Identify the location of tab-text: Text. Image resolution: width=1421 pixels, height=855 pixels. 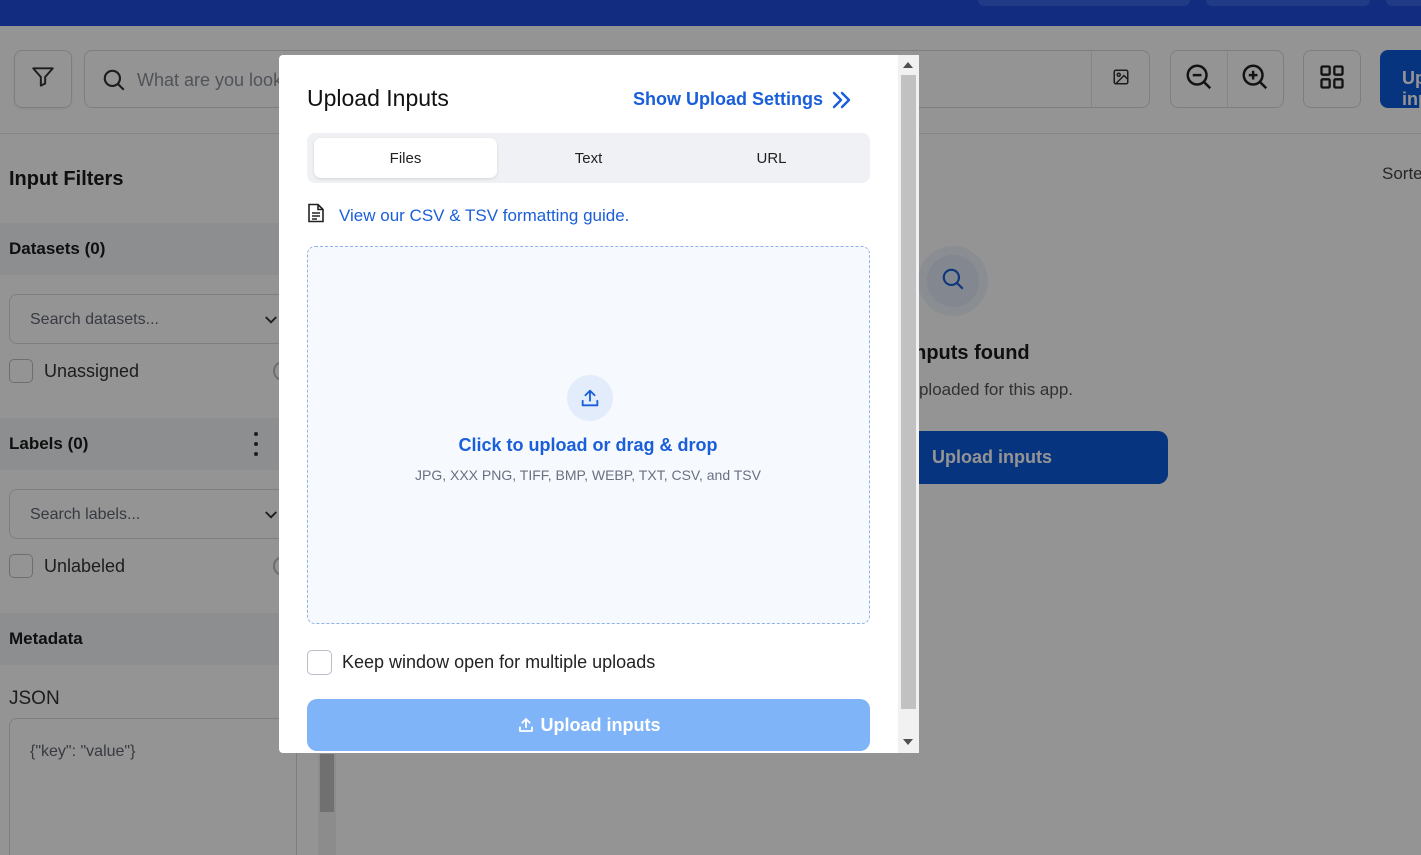
(588, 158).